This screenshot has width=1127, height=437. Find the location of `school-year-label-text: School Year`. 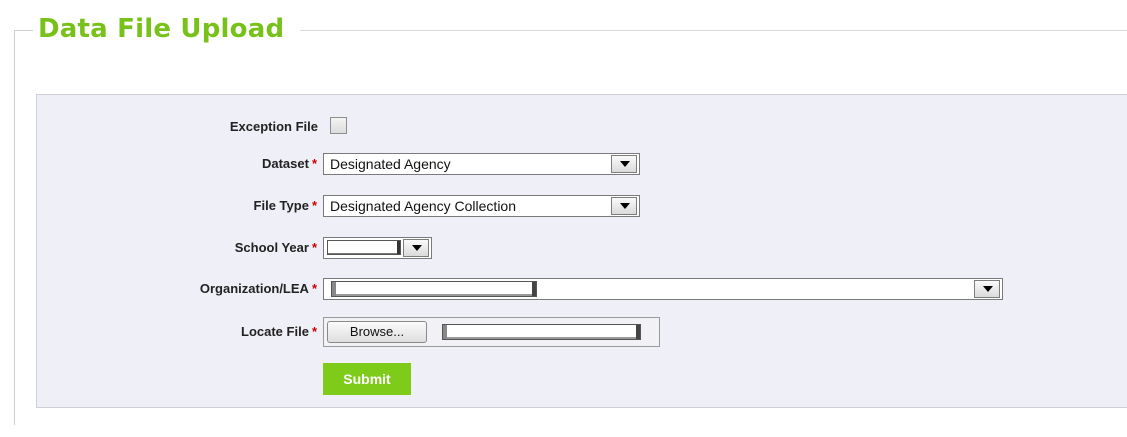

school-year-label-text: School Year is located at coordinates (271, 247).